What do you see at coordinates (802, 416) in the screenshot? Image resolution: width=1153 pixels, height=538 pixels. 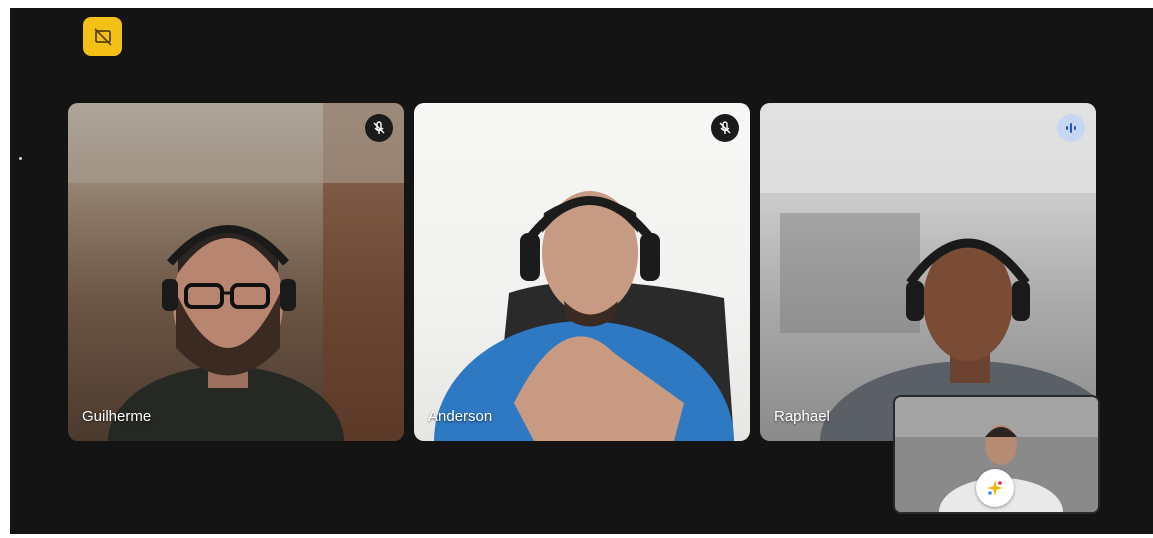 I see `participant-name: Raphael` at bounding box center [802, 416].